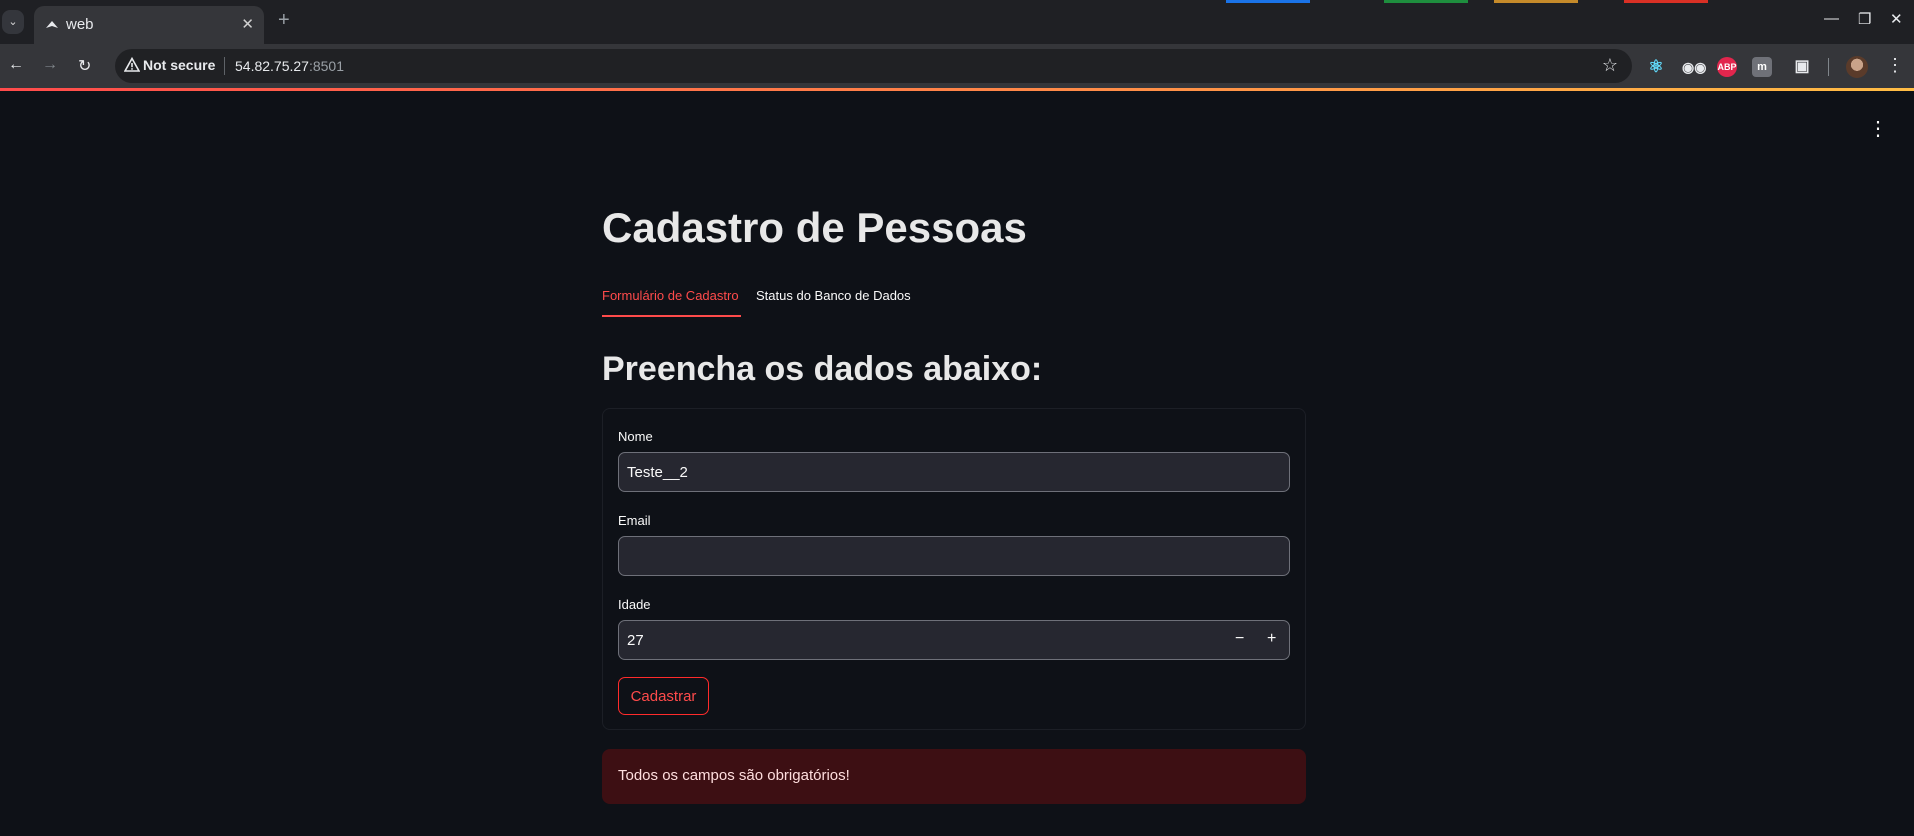 The width and height of the screenshot is (1914, 836). What do you see at coordinates (1828, 67) in the screenshot?
I see `toolbar-divider` at bounding box center [1828, 67].